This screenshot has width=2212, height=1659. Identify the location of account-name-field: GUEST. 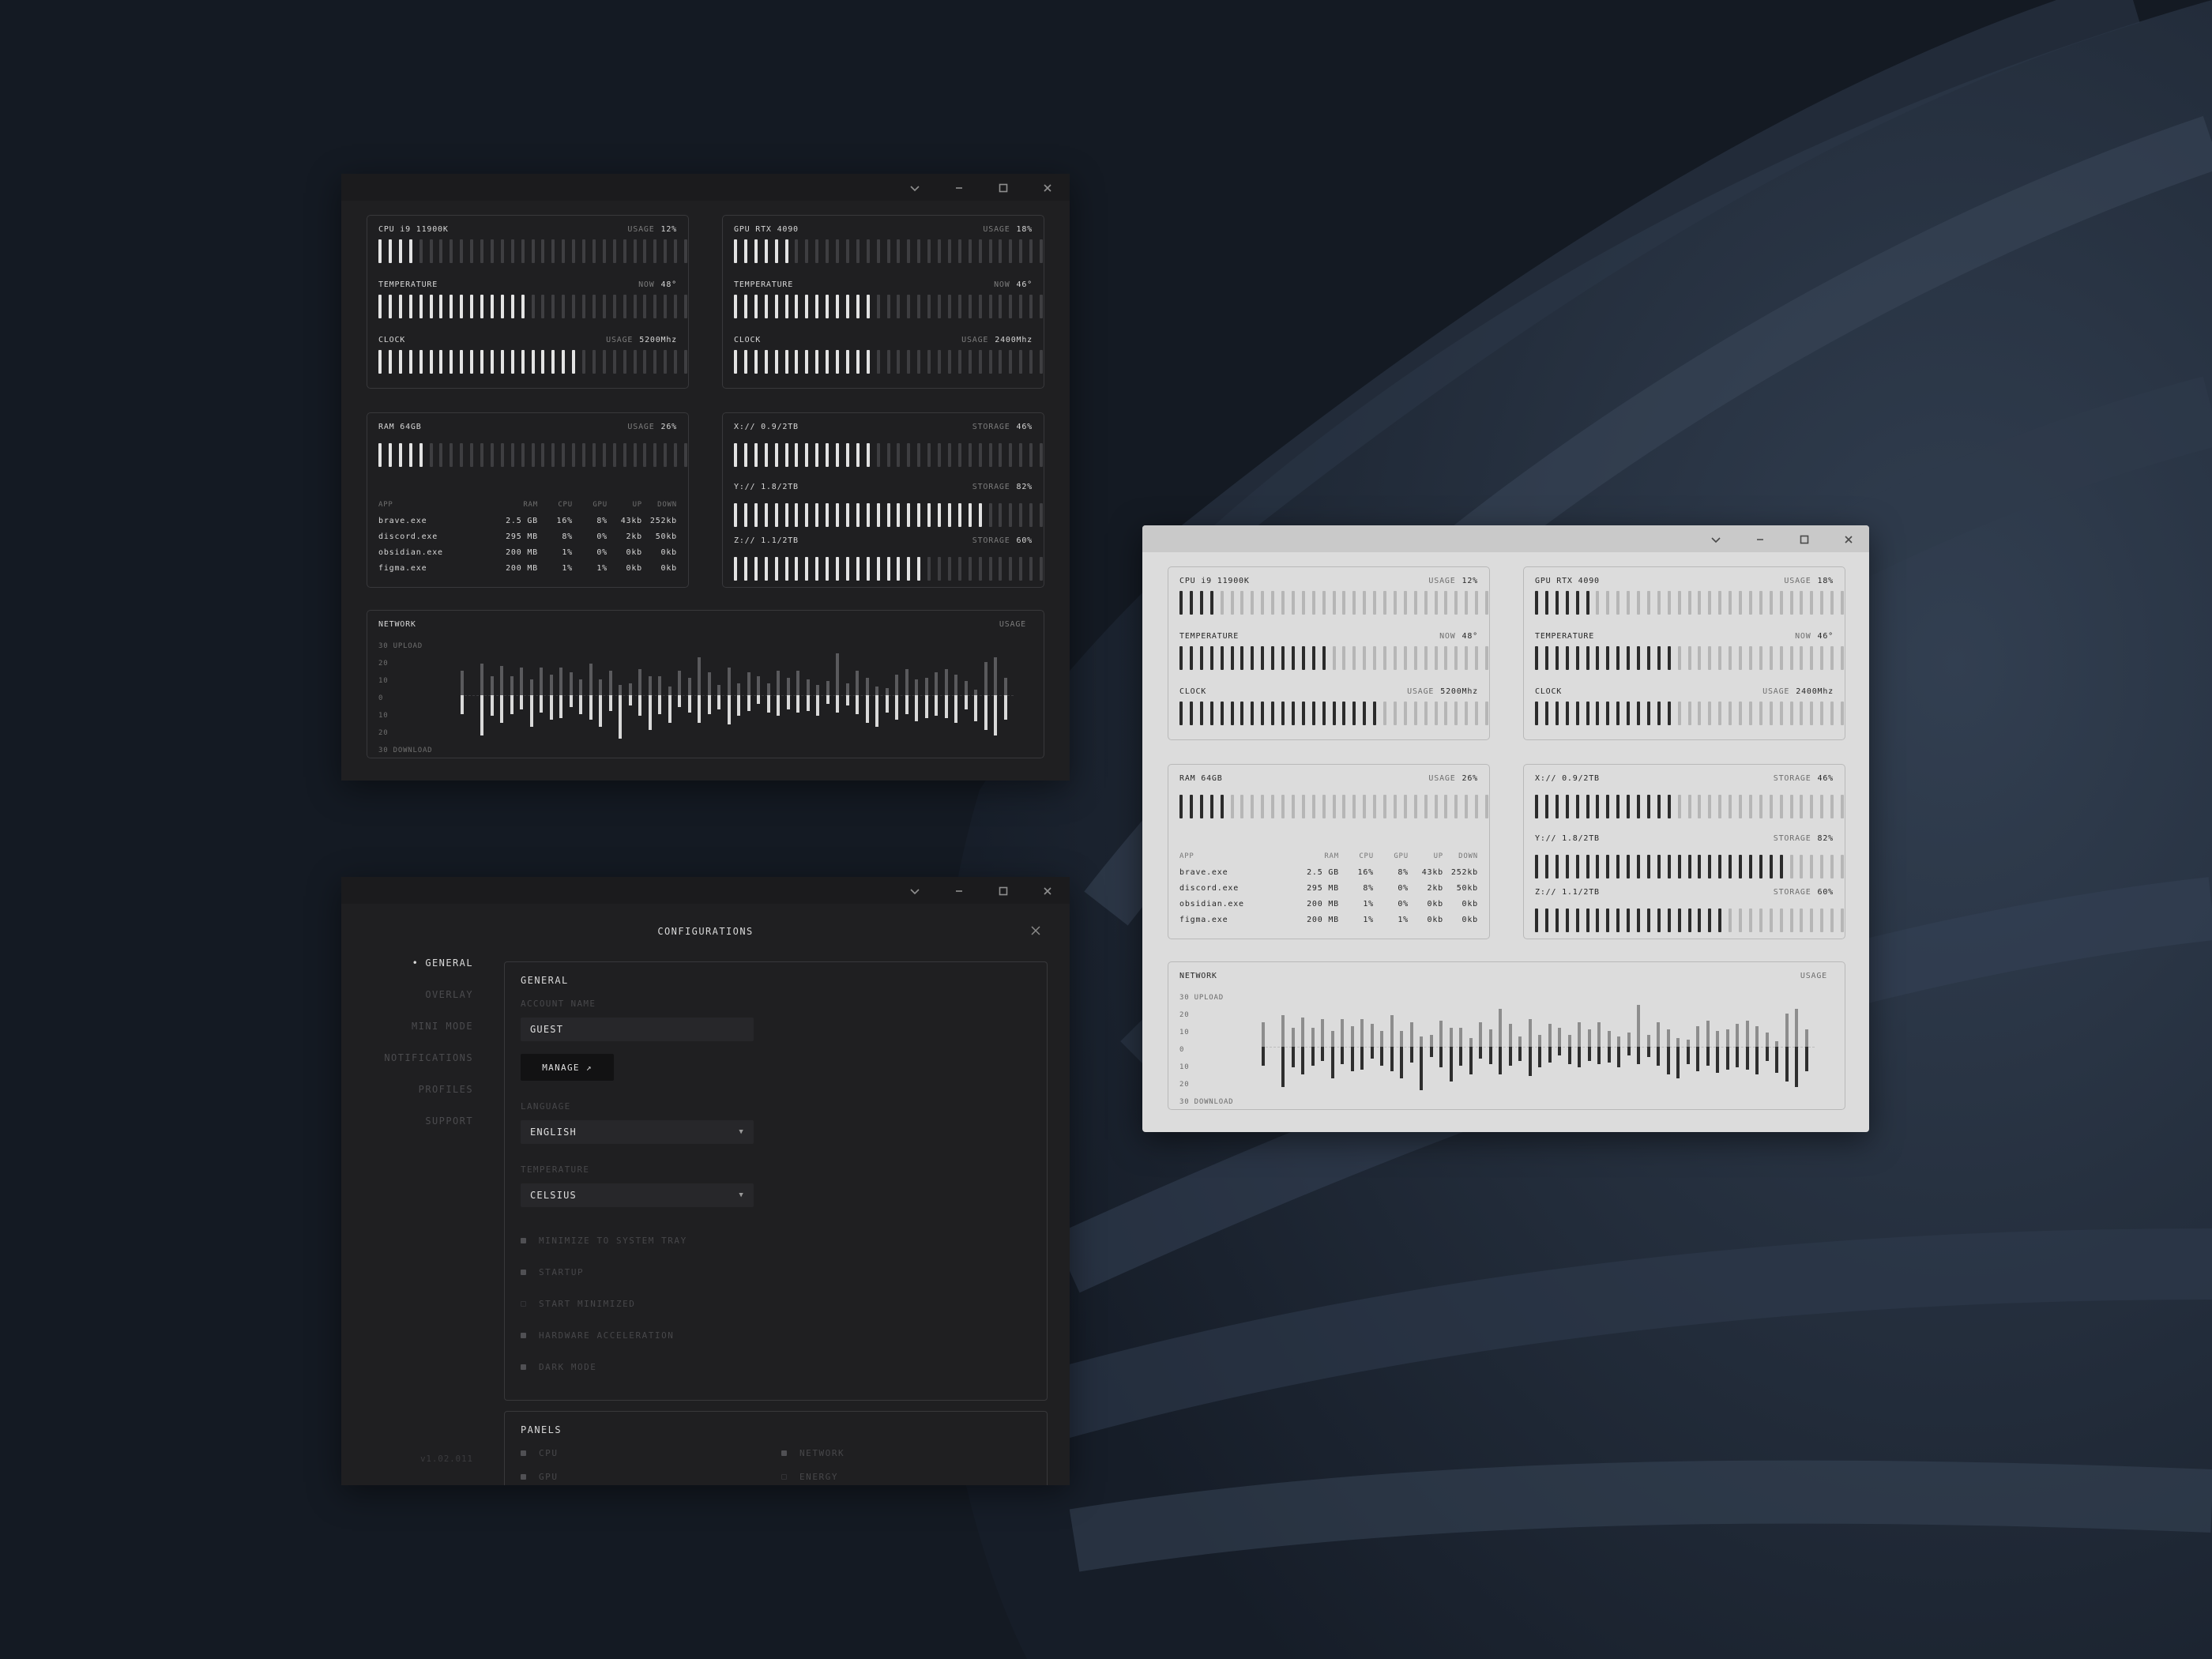
(638, 1030).